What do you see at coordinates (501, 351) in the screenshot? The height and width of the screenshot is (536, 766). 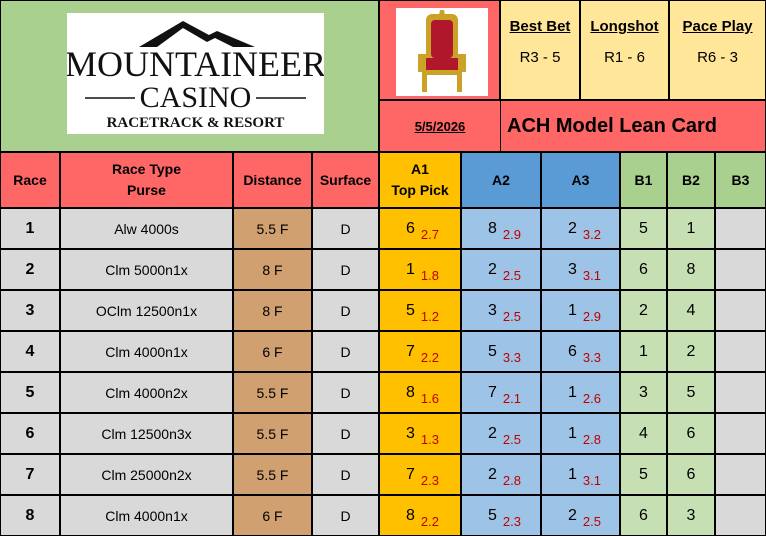 I see `row-4-a2-pick: 5 3.3` at bounding box center [501, 351].